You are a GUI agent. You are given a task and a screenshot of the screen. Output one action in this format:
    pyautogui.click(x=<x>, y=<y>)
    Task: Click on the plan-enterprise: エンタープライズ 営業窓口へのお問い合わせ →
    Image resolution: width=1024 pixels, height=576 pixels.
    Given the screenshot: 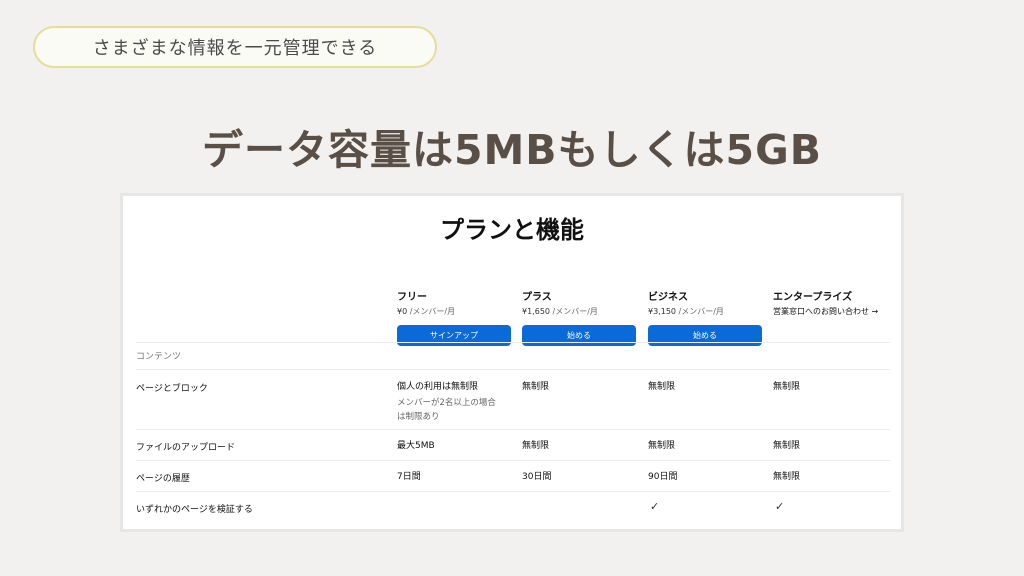 What is the action you would take?
    pyautogui.click(x=838, y=302)
    